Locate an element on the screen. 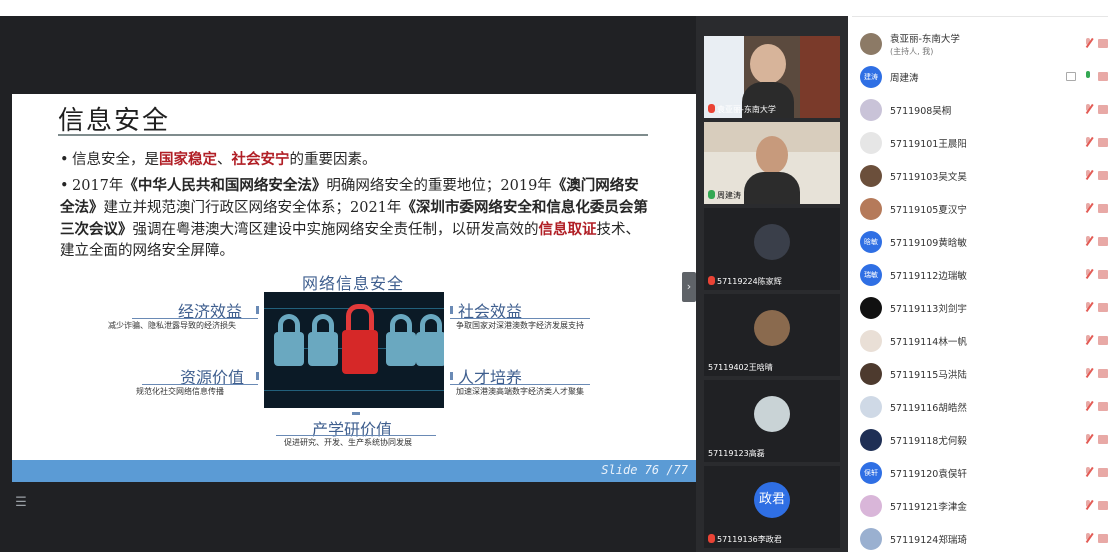  participant-row: 57119116胡皓然 is located at coordinates (980, 406).